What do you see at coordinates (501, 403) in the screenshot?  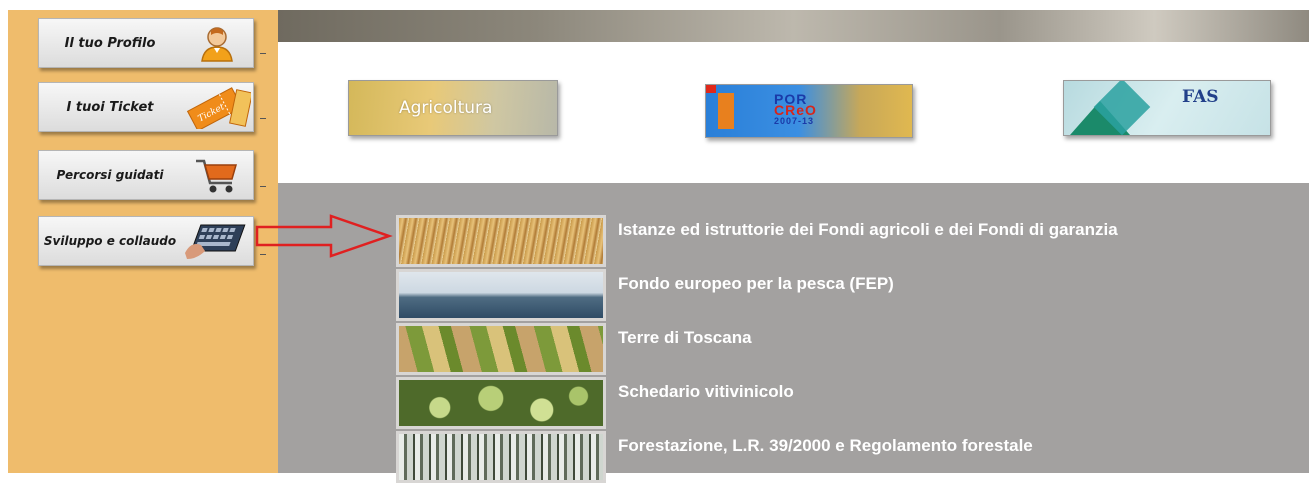 I see `grapes-image` at bounding box center [501, 403].